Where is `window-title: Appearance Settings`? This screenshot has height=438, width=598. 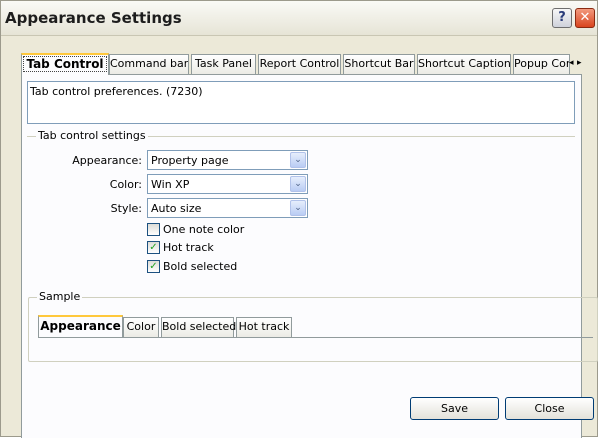 window-title: Appearance Settings is located at coordinates (93, 18).